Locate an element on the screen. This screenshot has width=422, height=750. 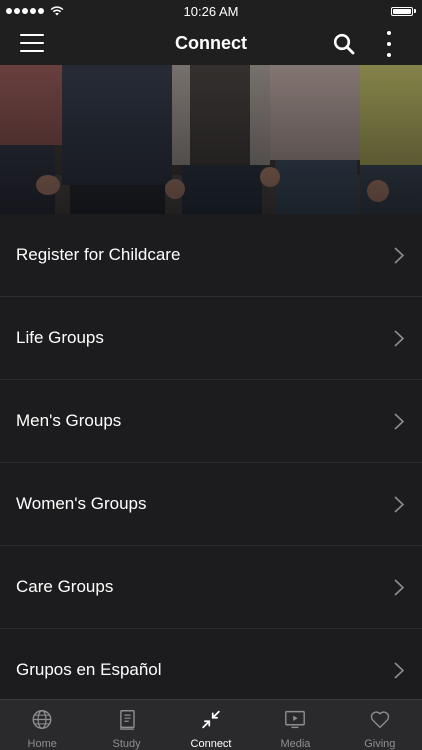
list-item-label: Care Groups is located at coordinates (65, 586).